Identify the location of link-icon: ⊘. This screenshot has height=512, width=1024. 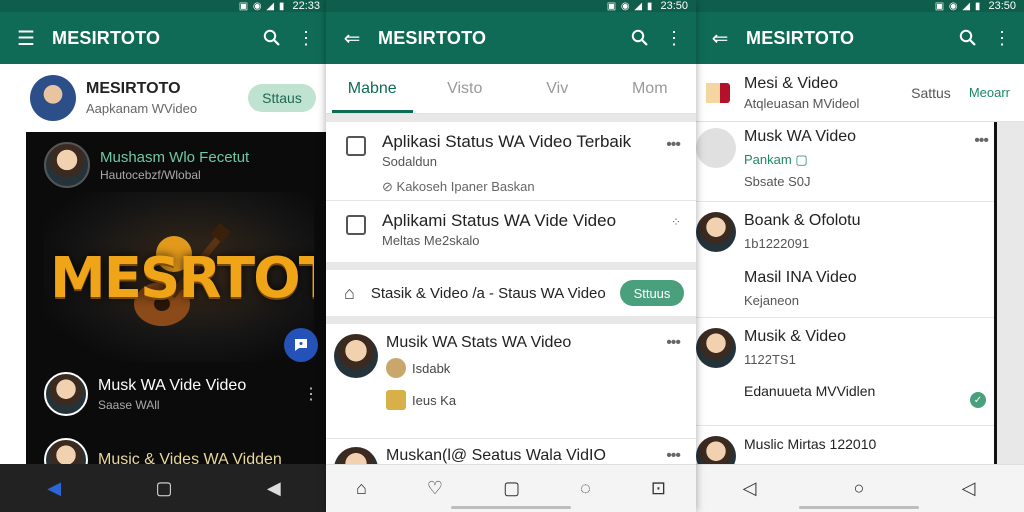
(387, 186).